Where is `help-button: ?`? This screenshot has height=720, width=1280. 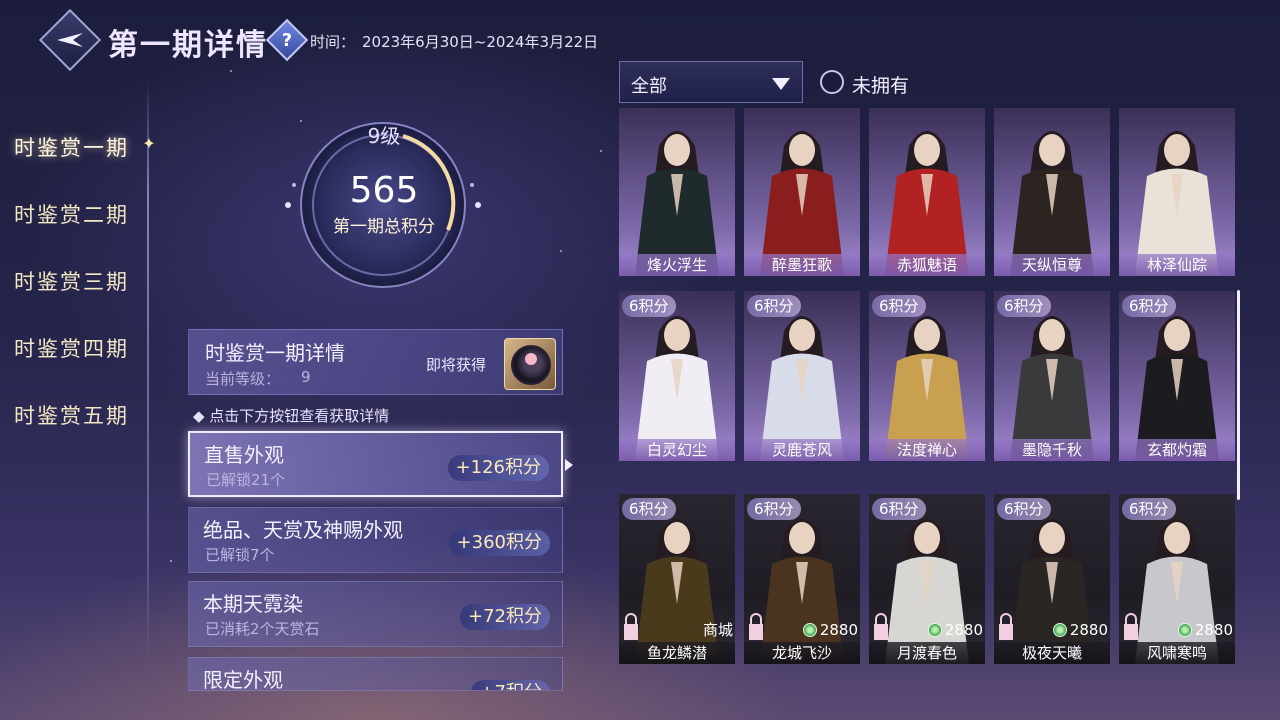 help-button: ? is located at coordinates (287, 40).